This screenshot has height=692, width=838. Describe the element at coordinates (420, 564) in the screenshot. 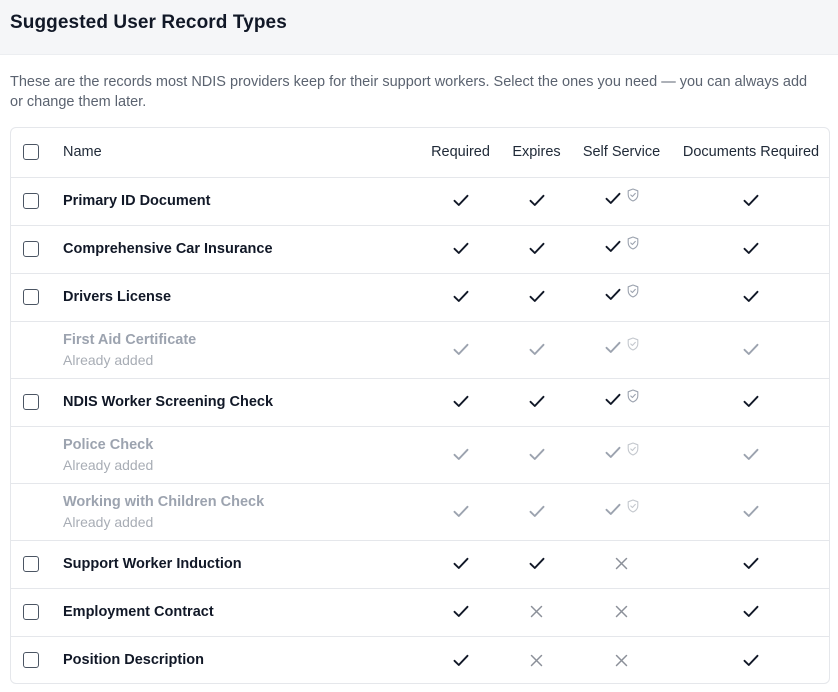

I see `table-row: Support Worker Induction` at that location.